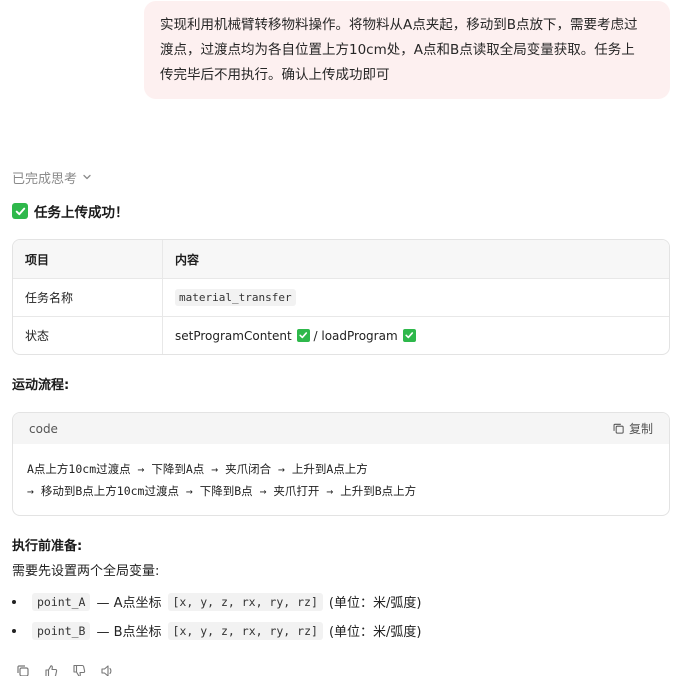 The height and width of the screenshot is (676, 688). Describe the element at coordinates (197, 469) in the screenshot. I see `code-line: A点上方10cm过渡点 → 下降到A点 → 夹爪闭合 → 上升到A点上方` at that location.